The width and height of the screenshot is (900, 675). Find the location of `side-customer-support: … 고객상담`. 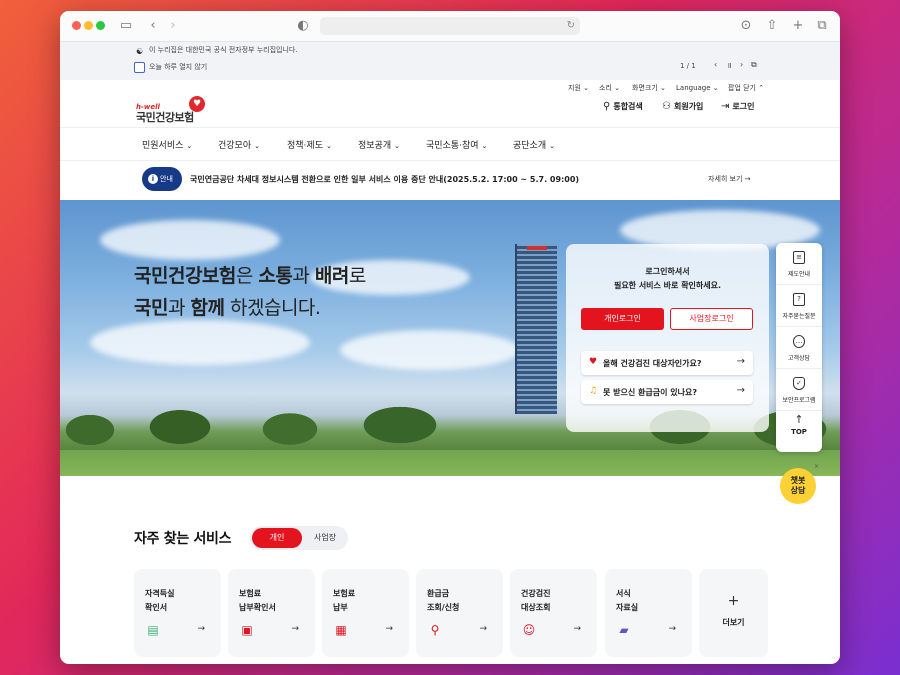

side-customer-support: … 고객상담 is located at coordinates (799, 348).